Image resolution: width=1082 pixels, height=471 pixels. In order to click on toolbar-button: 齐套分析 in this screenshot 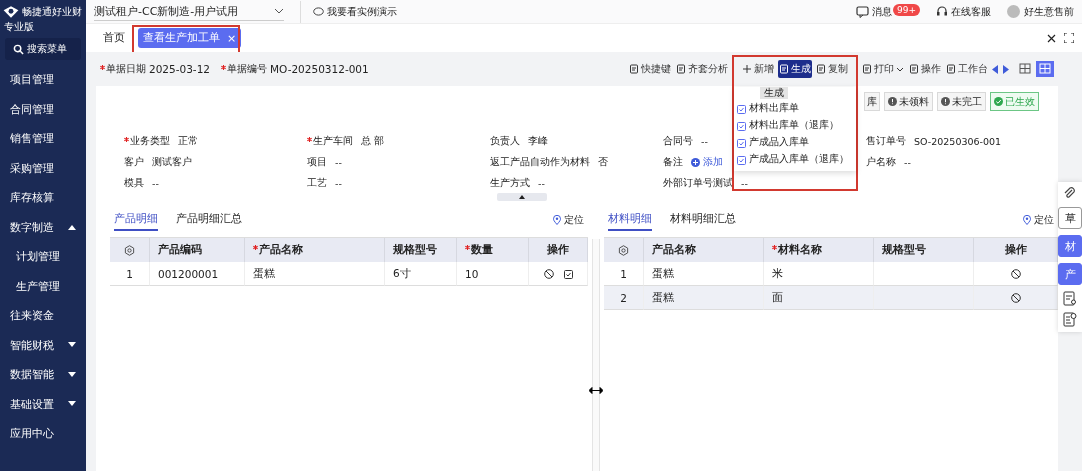, I will do `click(702, 69)`.